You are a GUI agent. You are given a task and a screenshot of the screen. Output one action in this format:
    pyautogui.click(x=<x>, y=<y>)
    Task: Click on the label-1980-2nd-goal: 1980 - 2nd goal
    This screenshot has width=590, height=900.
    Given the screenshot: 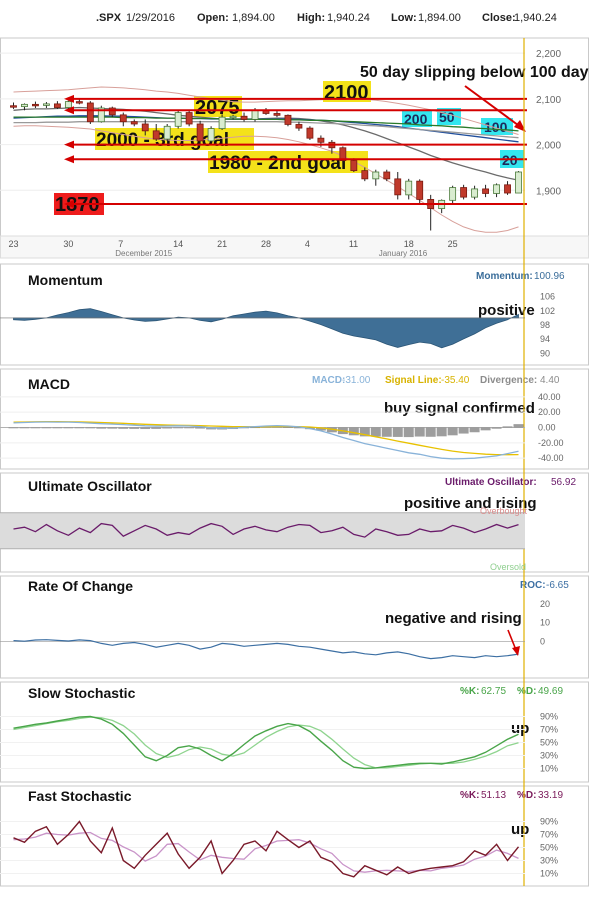 What is the action you would take?
    pyautogui.click(x=277, y=163)
    